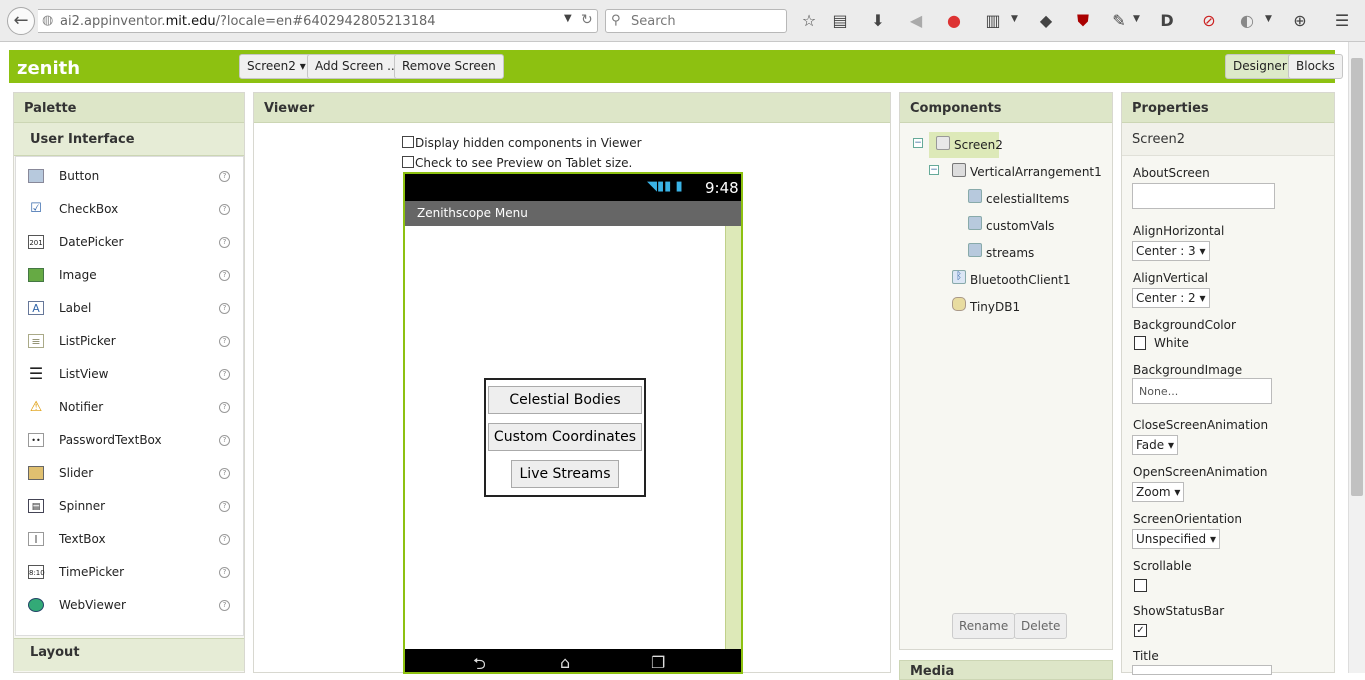  What do you see at coordinates (1046, 20) in the screenshot?
I see `extension-icon: ◆` at bounding box center [1046, 20].